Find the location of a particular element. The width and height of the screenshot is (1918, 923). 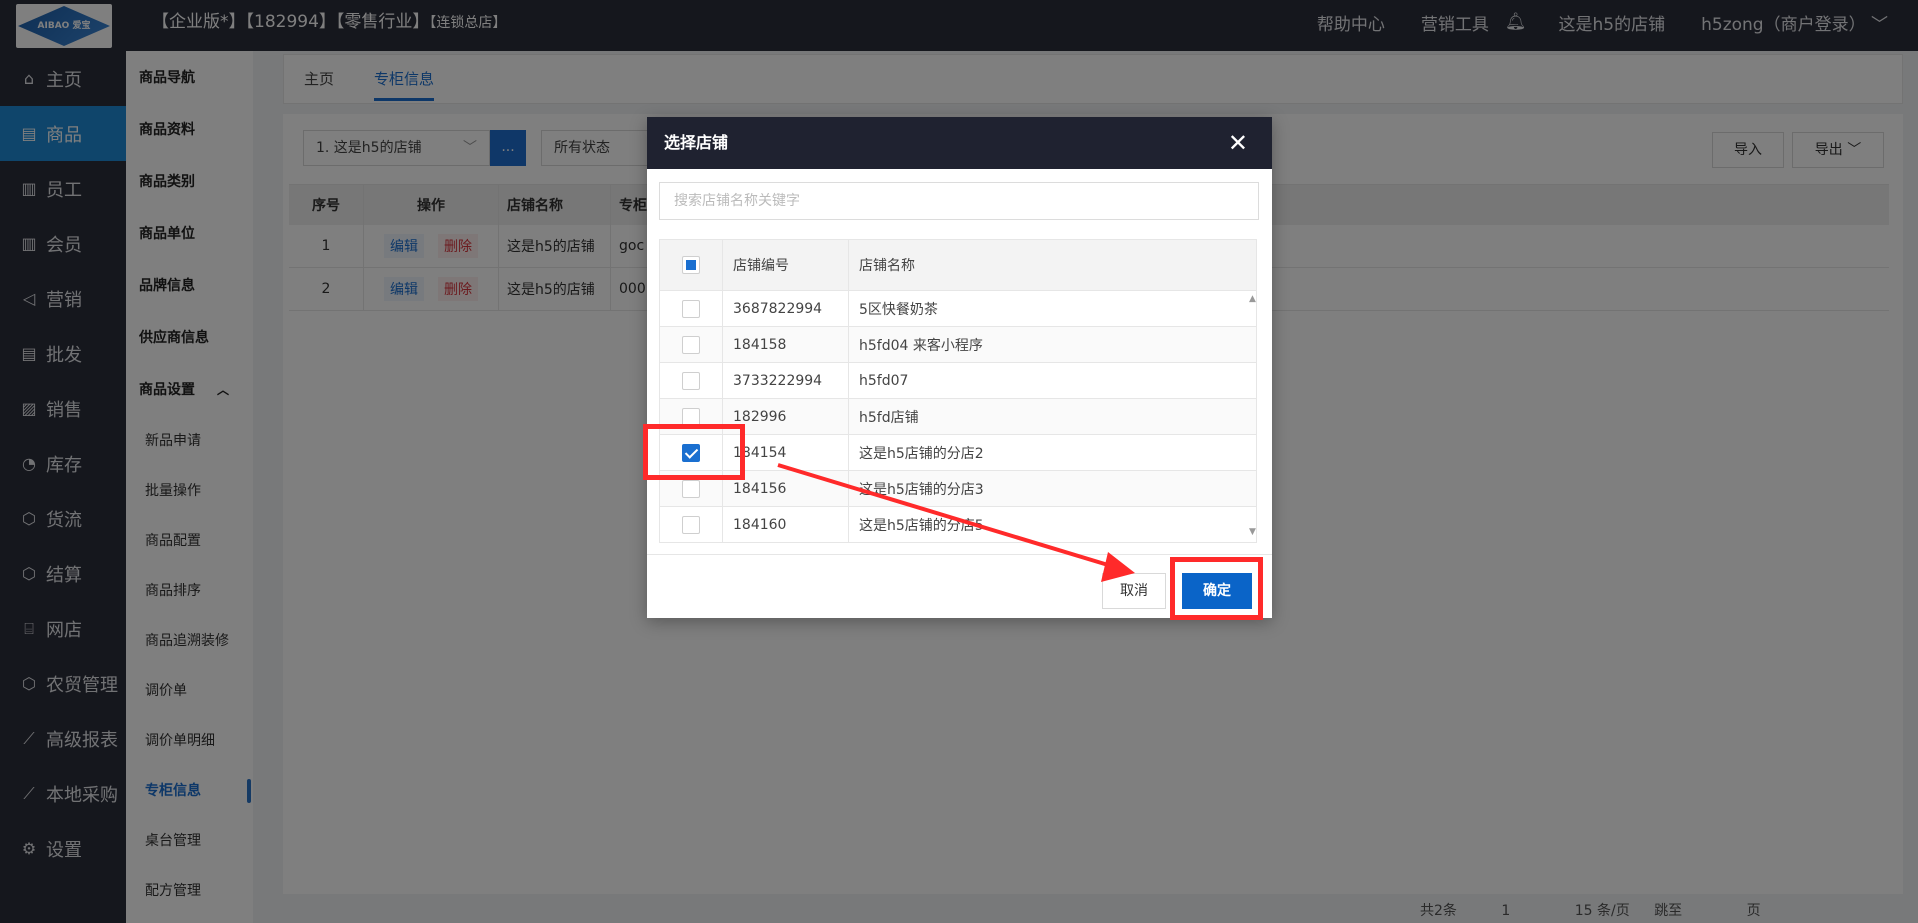

cancel-button: 取消 is located at coordinates (1134, 591).